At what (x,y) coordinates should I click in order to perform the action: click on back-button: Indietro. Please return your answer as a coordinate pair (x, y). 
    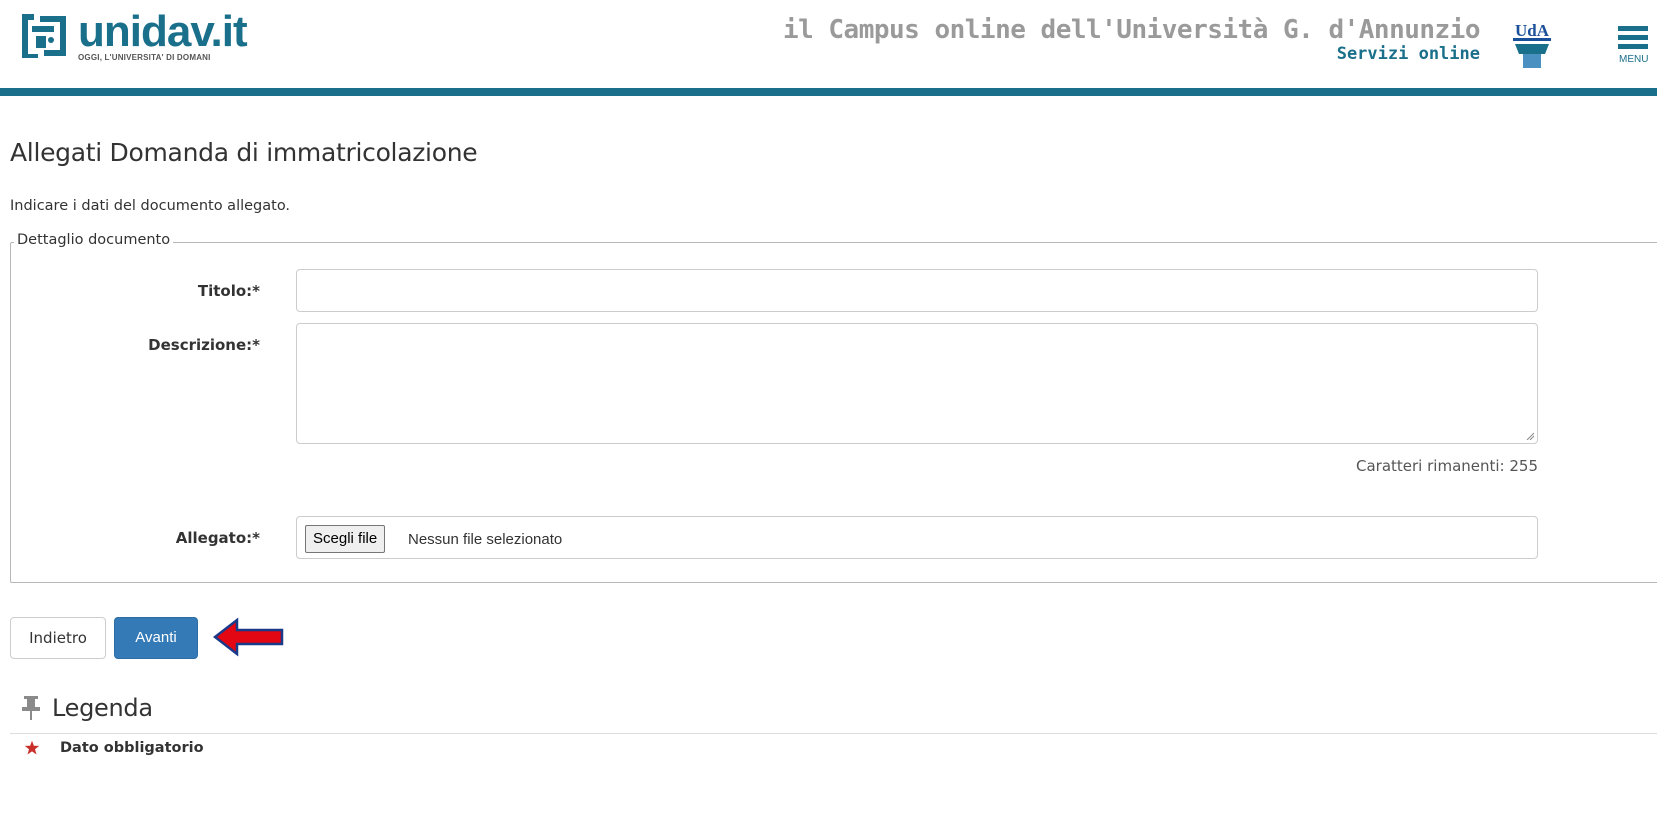
    Looking at the image, I should click on (58, 638).